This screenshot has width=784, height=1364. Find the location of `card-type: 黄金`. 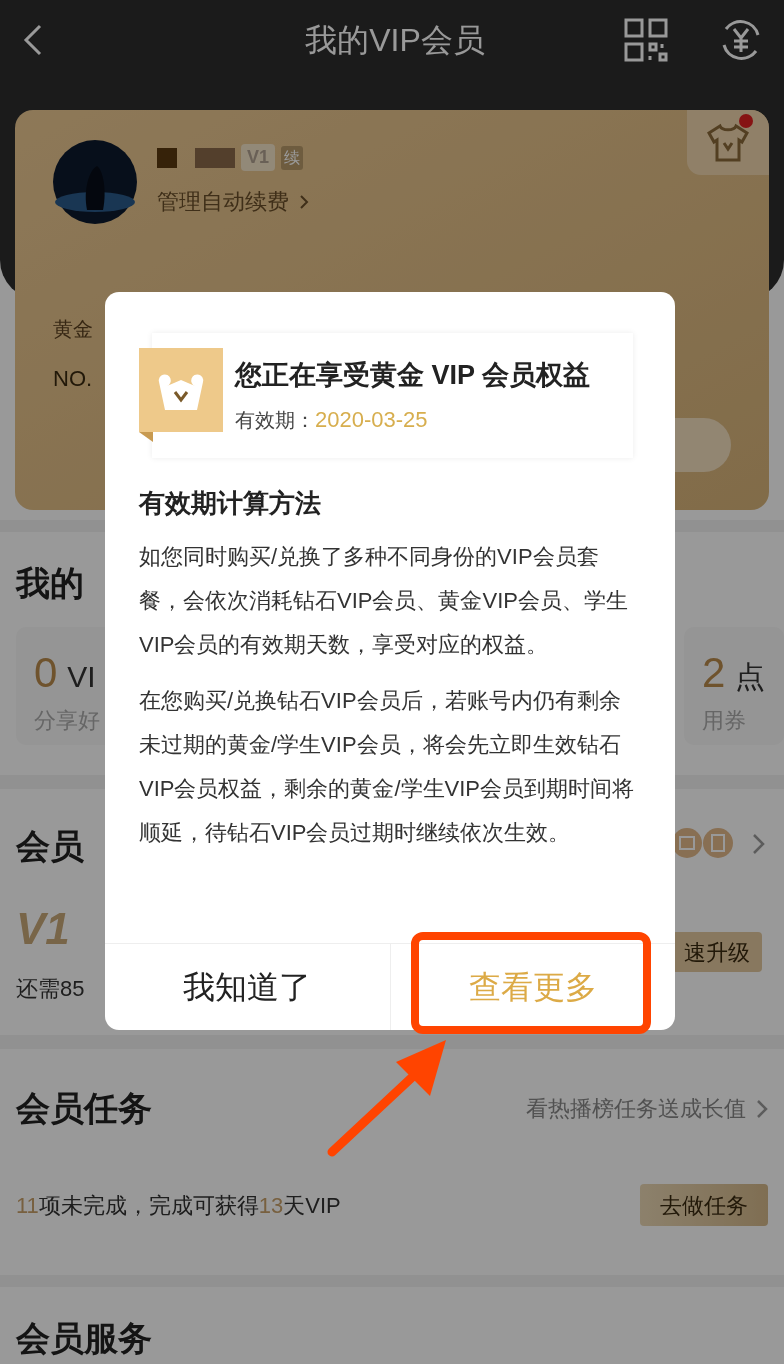

card-type: 黄金 is located at coordinates (73, 329).